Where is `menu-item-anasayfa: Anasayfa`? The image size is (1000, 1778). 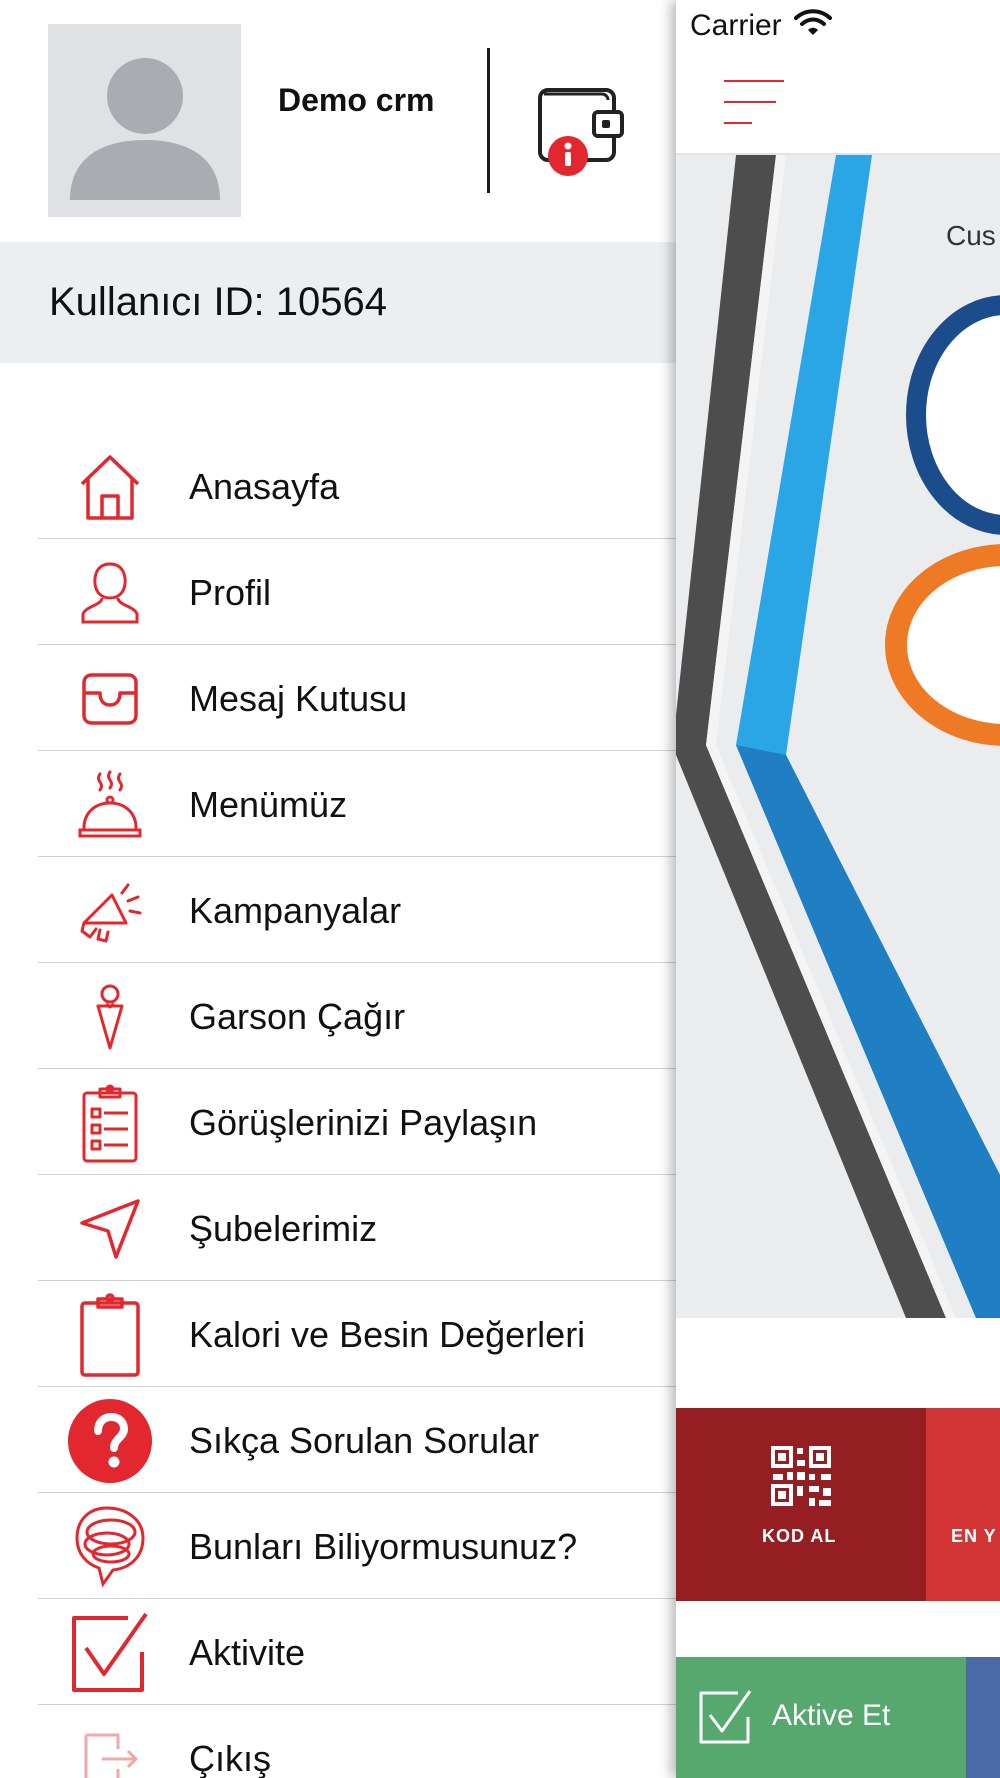
menu-item-anasayfa: Anasayfa is located at coordinates (338, 486).